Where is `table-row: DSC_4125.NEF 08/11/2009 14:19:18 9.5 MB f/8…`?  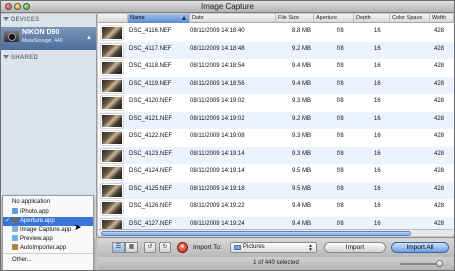
table-row: DSC_4125.NEF 08/11/2009 14:19:18 9.5 MB f/8… is located at coordinates (276, 190).